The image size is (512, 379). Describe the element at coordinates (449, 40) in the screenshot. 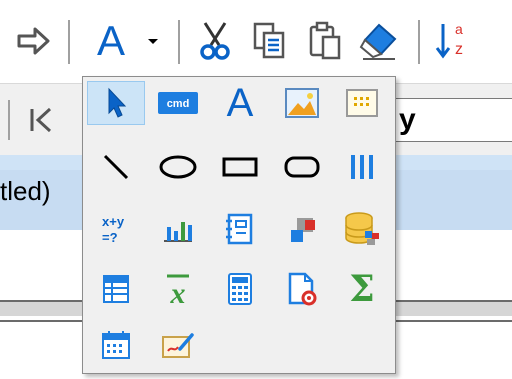

I see `sort-az-icon: a z` at that location.